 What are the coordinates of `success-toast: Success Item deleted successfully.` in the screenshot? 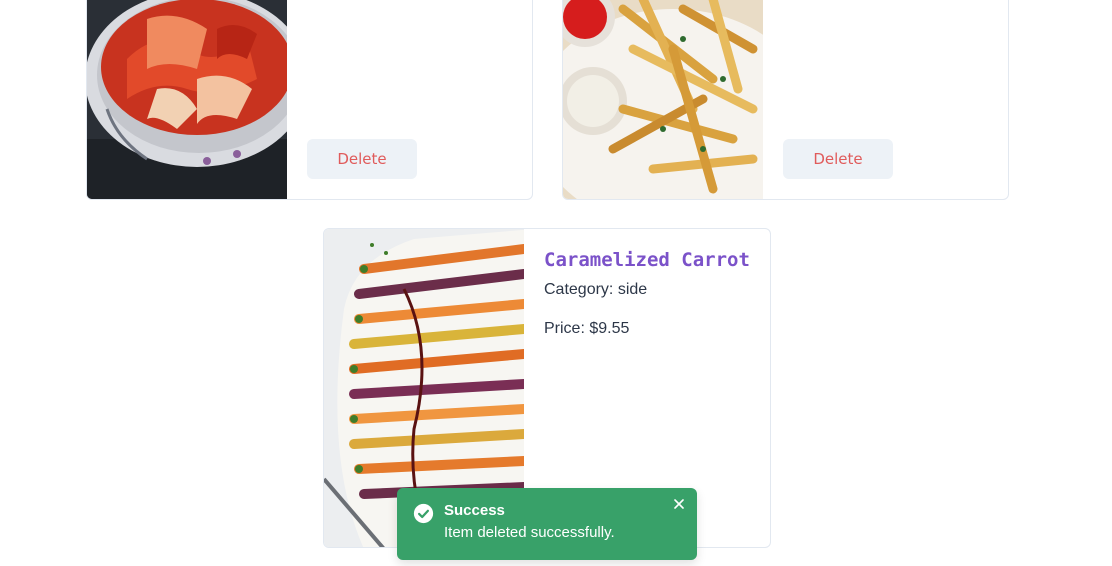 It's located at (547, 524).